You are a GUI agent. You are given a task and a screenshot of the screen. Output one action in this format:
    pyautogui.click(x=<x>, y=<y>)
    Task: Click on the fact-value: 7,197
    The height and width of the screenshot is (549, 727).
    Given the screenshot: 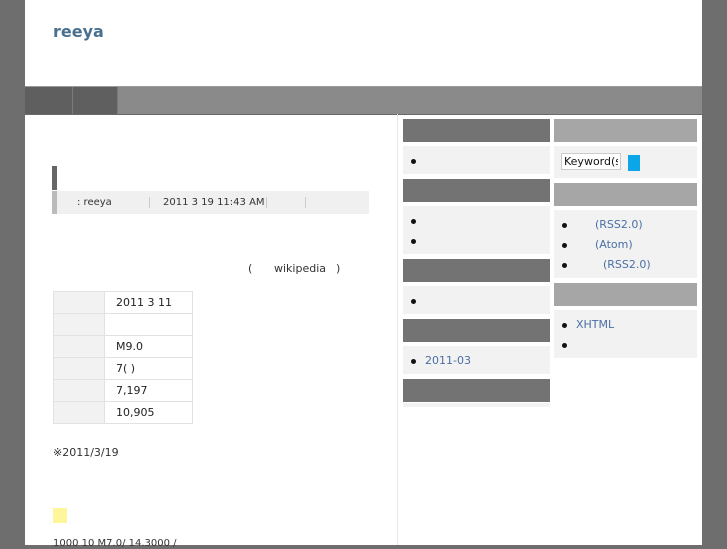 What is the action you would take?
    pyautogui.click(x=148, y=390)
    